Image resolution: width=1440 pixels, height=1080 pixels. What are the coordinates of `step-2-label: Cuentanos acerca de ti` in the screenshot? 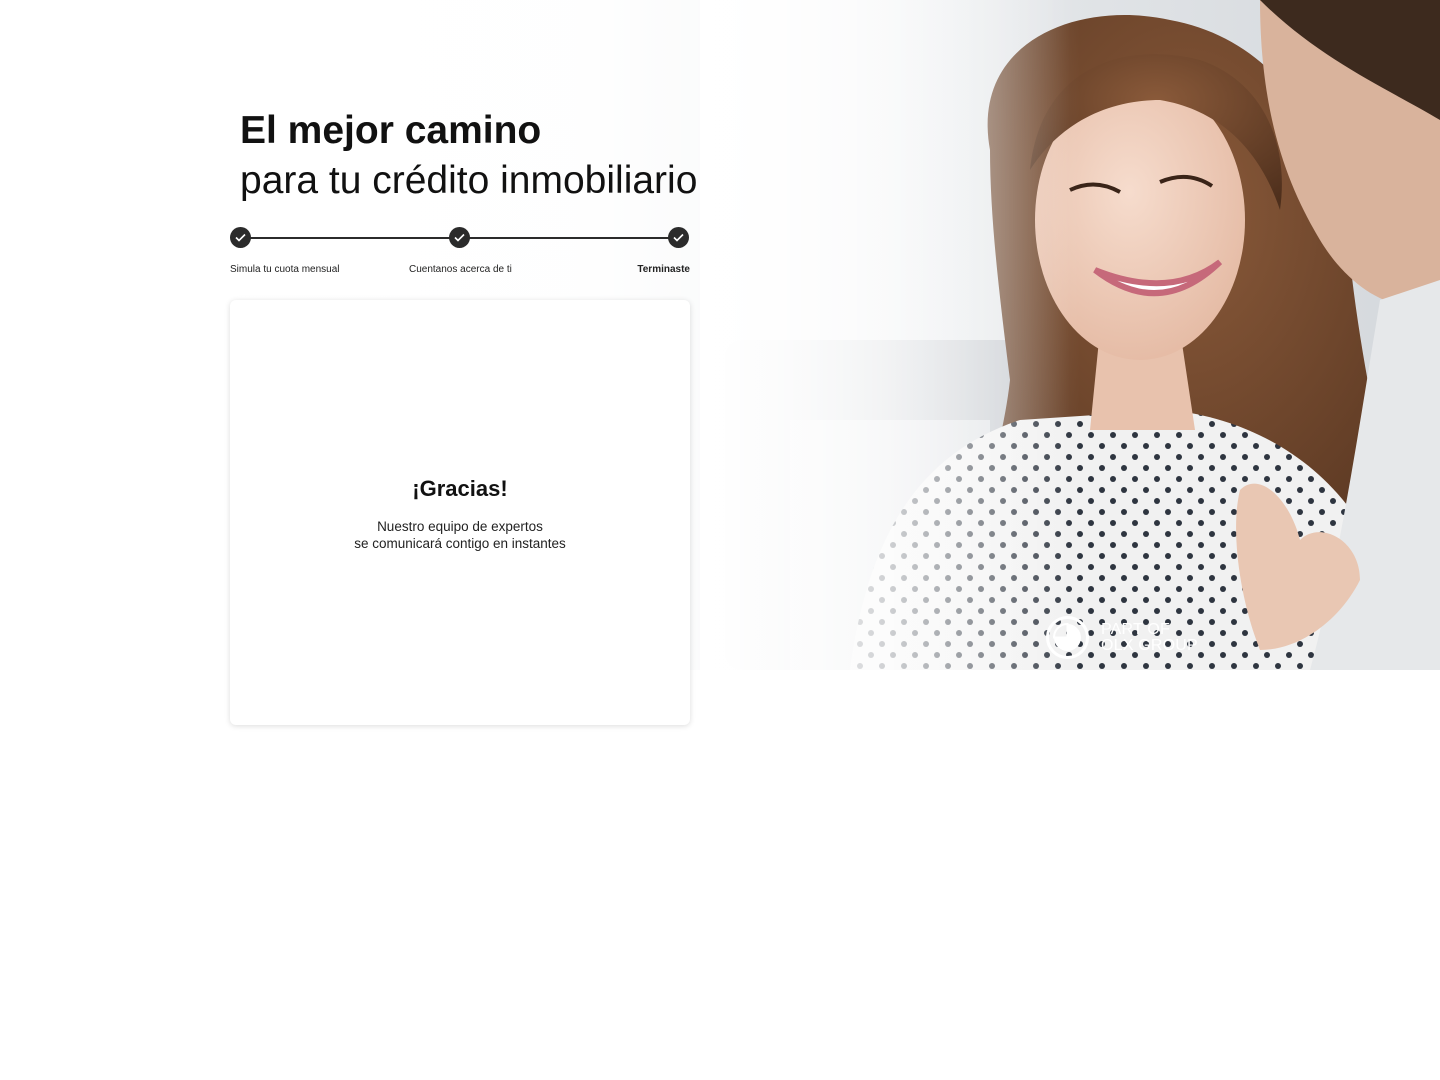 It's located at (460, 269).